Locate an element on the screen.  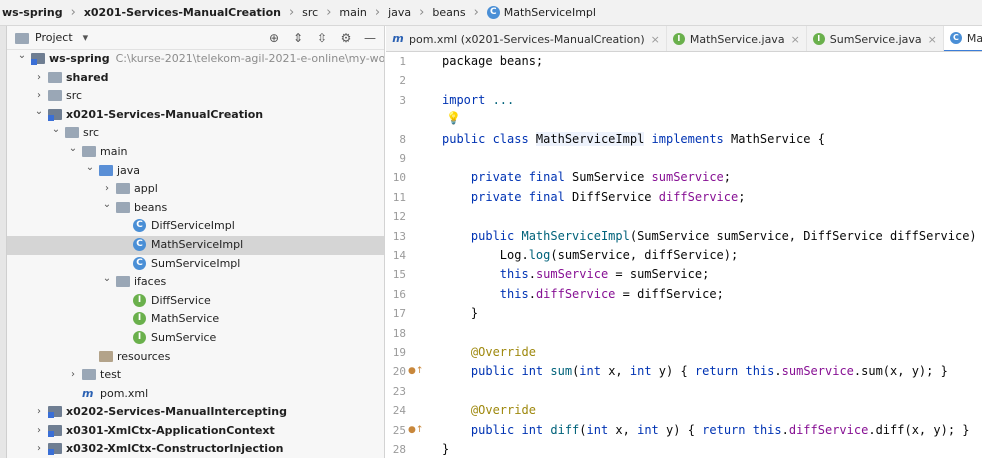
tree-item-src: › src is located at coordinates (195, 96).